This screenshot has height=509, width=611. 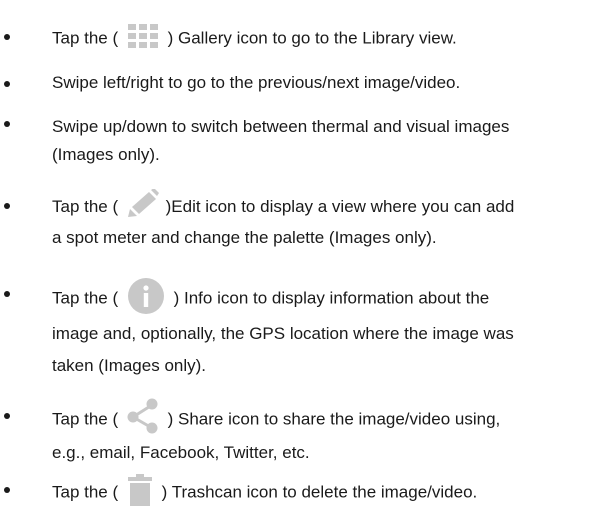 I want to click on trashcan-icon, so click(x=140, y=490).